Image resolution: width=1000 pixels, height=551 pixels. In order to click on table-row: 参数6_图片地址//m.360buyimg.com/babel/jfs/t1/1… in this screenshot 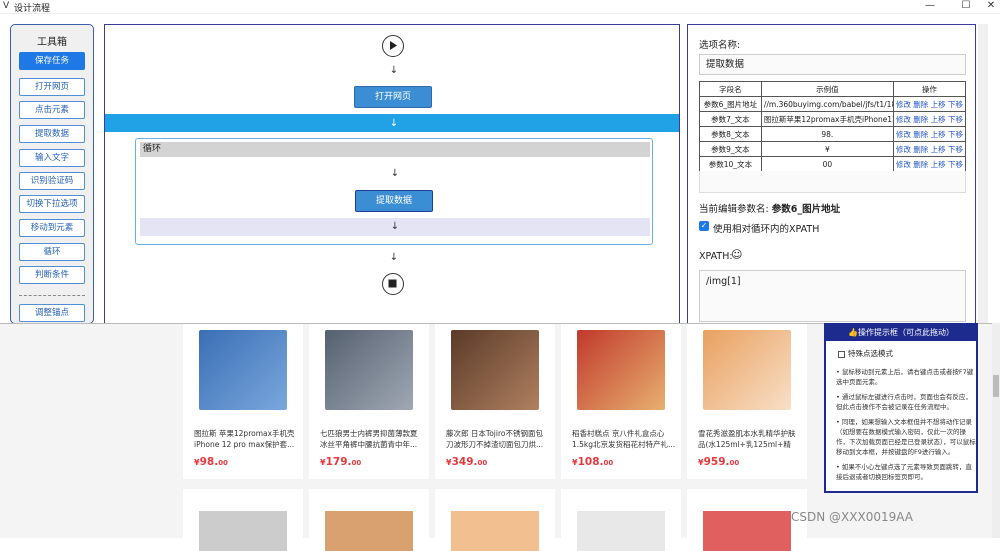, I will do `click(833, 104)`.